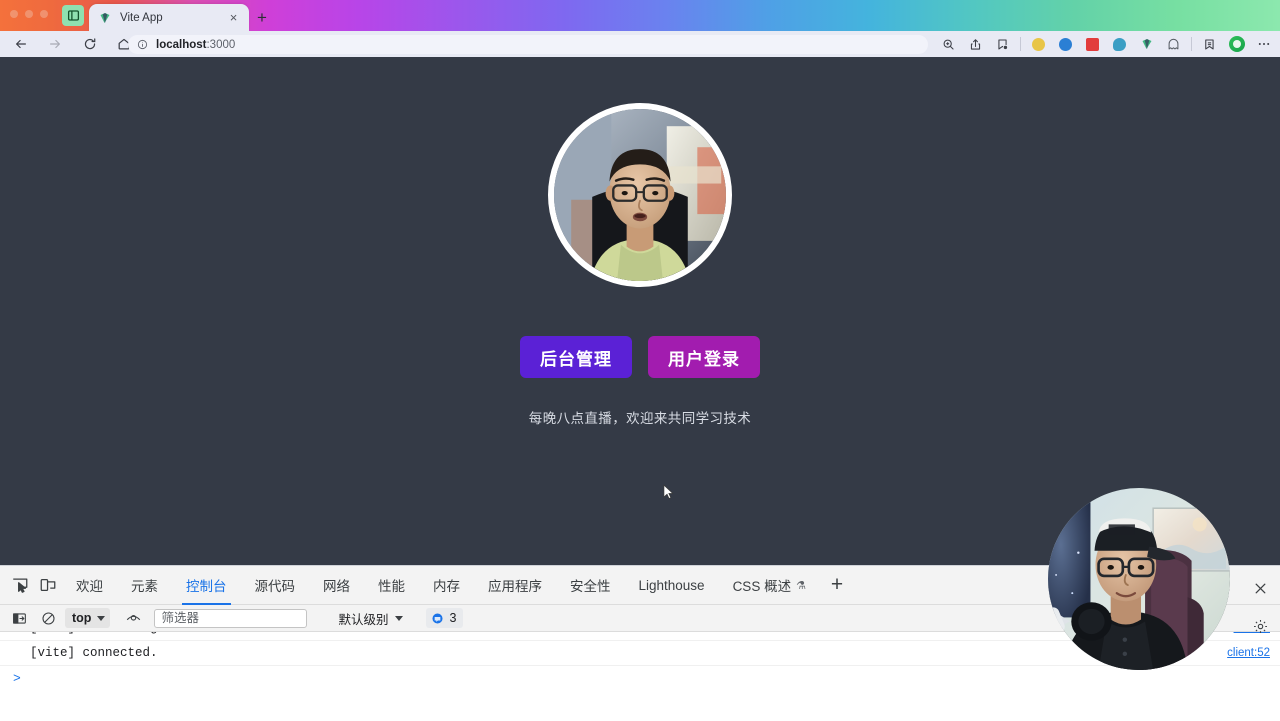 The image size is (1280, 721). What do you see at coordinates (19, 618) in the screenshot?
I see `console-sidebar-icon` at bounding box center [19, 618].